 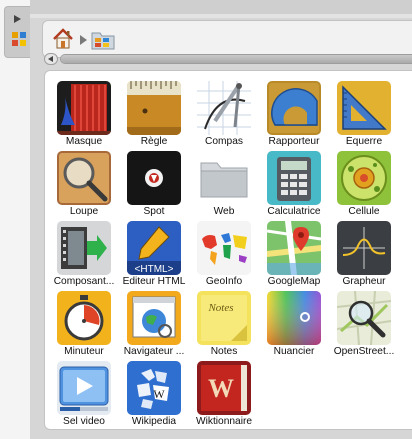 I want to click on tool-label: Cellule, so click(x=364, y=211).